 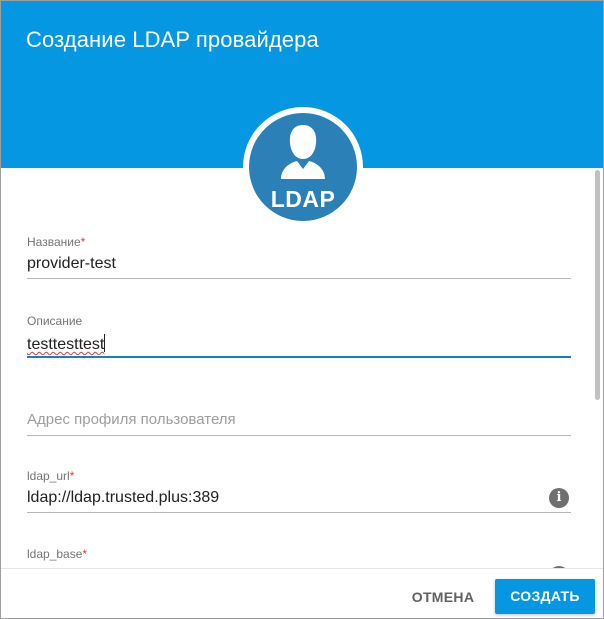 I want to click on info-icon: i, so click(x=559, y=498).